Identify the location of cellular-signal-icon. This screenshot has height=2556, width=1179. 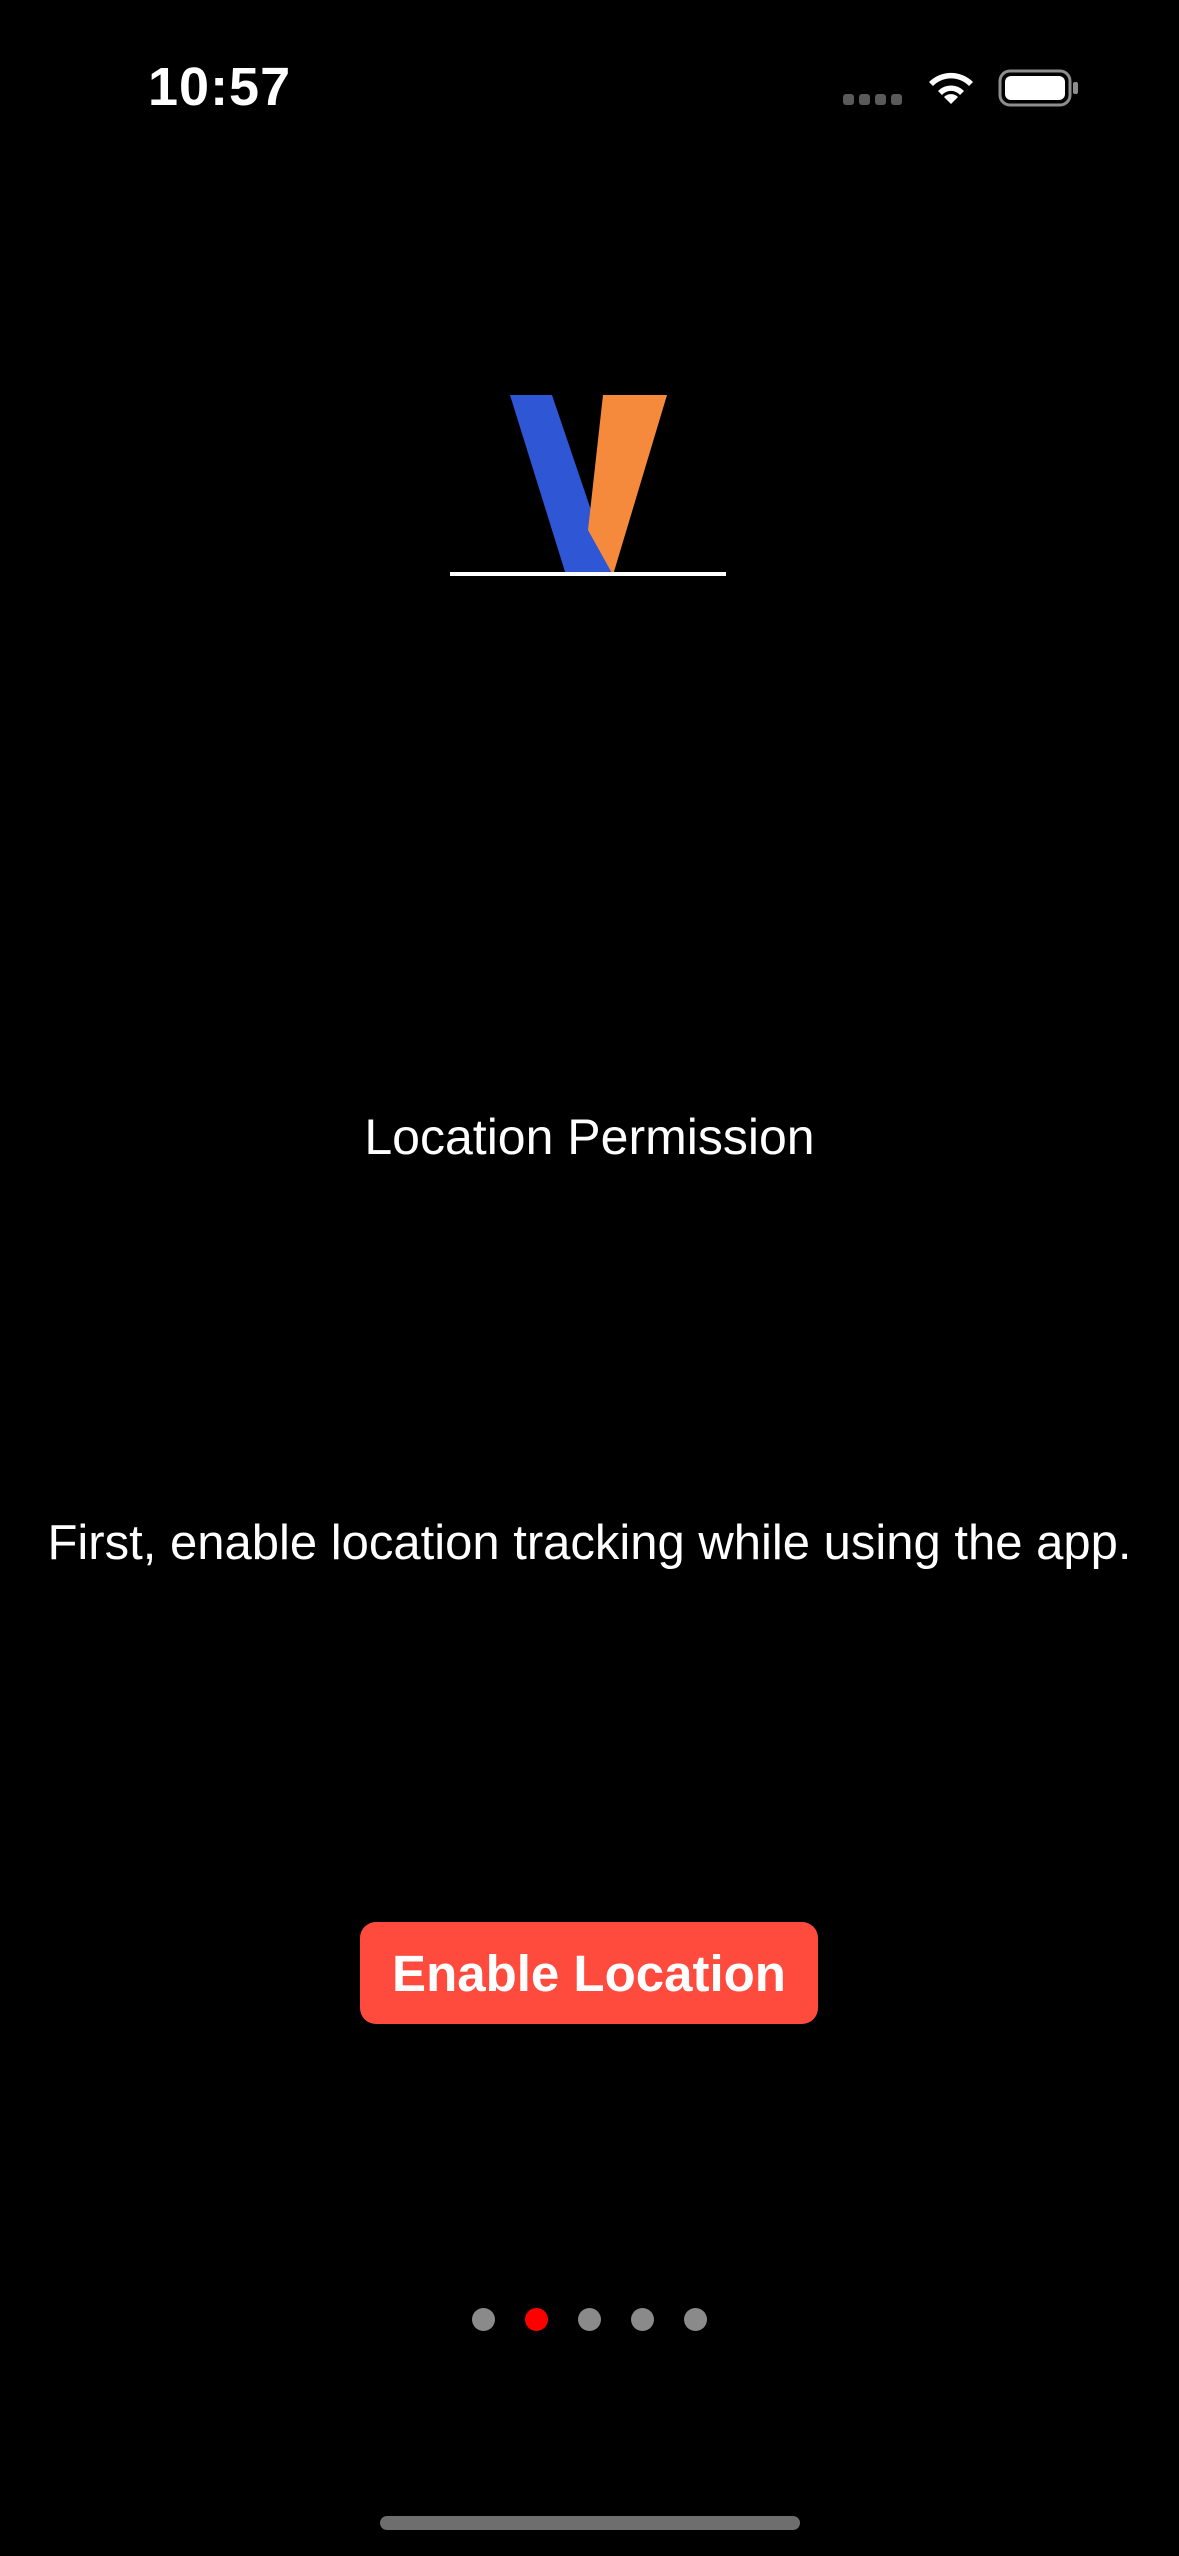
(873, 100).